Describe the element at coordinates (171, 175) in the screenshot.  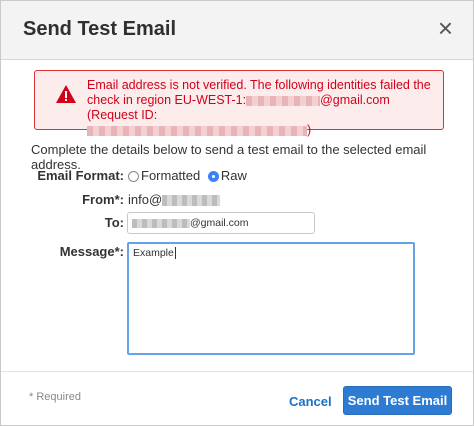
I see `format-formatted-label: Formatted` at that location.